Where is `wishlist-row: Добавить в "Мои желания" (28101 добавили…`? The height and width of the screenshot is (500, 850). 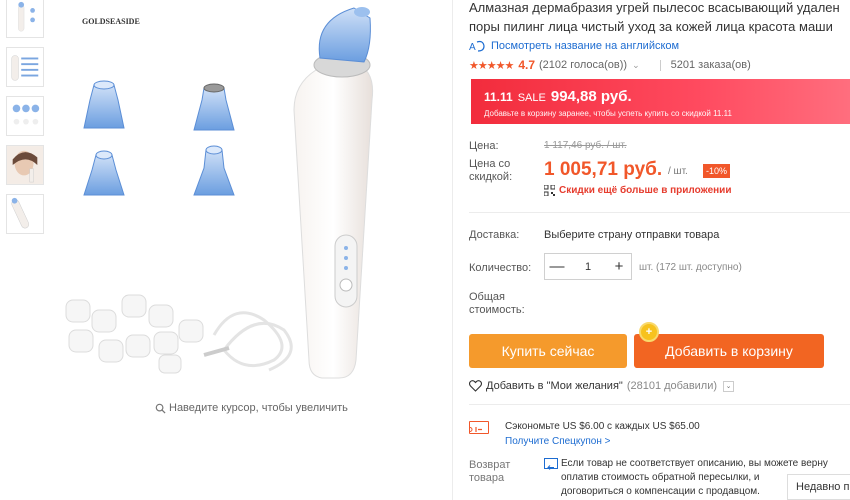 wishlist-row: Добавить в "Мои желания" (28101 добавили… is located at coordinates (602, 386).